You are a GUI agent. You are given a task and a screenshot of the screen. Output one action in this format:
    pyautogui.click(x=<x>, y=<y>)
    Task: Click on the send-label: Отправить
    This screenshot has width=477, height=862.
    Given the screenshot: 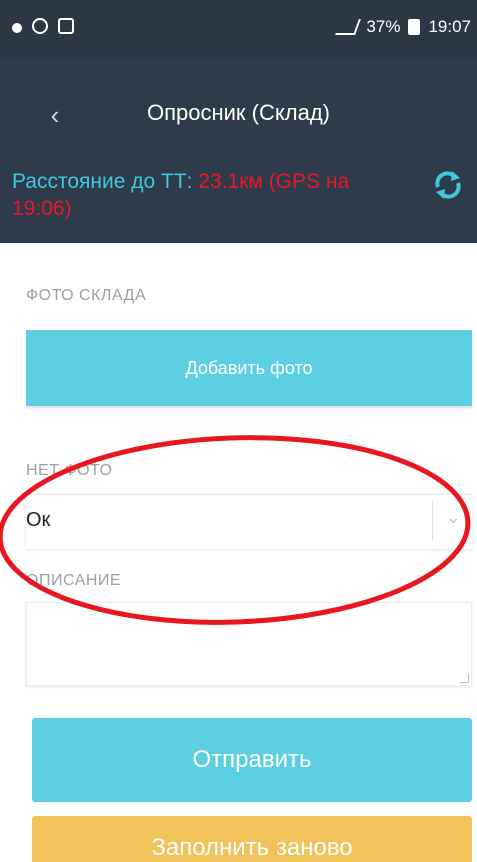 What is the action you would take?
    pyautogui.click(x=252, y=759)
    